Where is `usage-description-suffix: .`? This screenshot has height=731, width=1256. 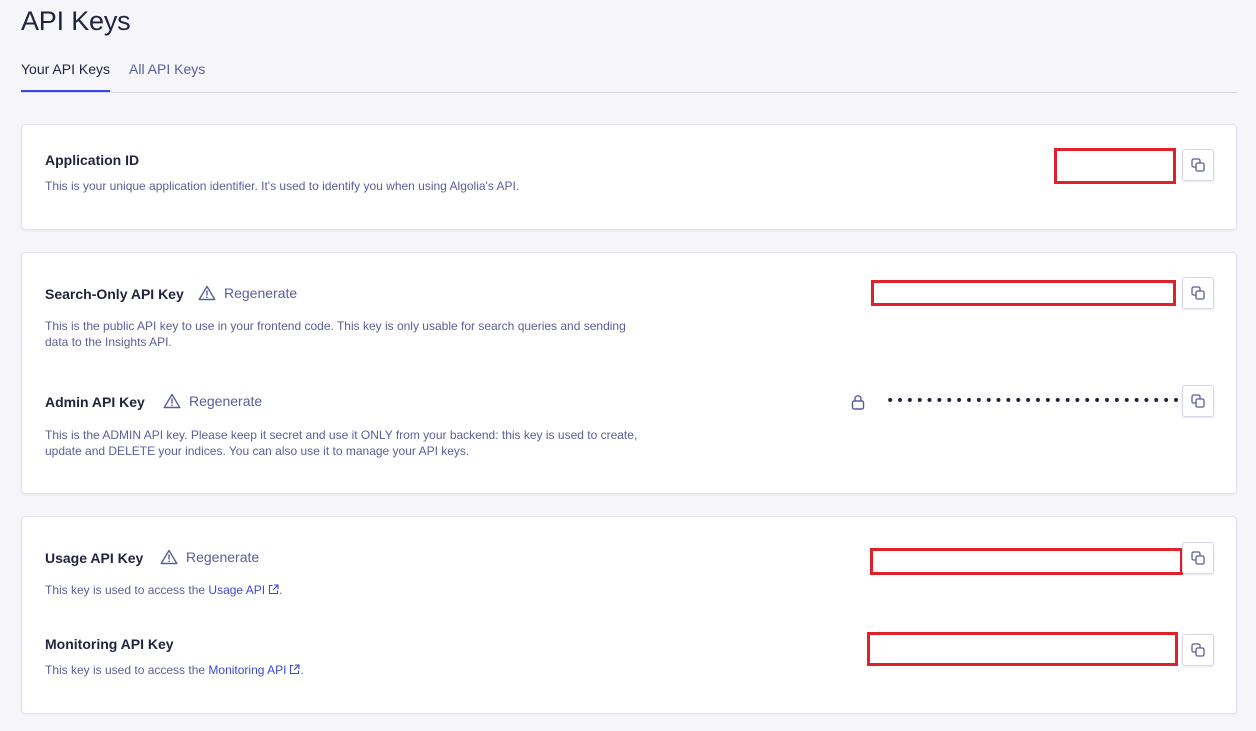
usage-description-suffix: . is located at coordinates (281, 590).